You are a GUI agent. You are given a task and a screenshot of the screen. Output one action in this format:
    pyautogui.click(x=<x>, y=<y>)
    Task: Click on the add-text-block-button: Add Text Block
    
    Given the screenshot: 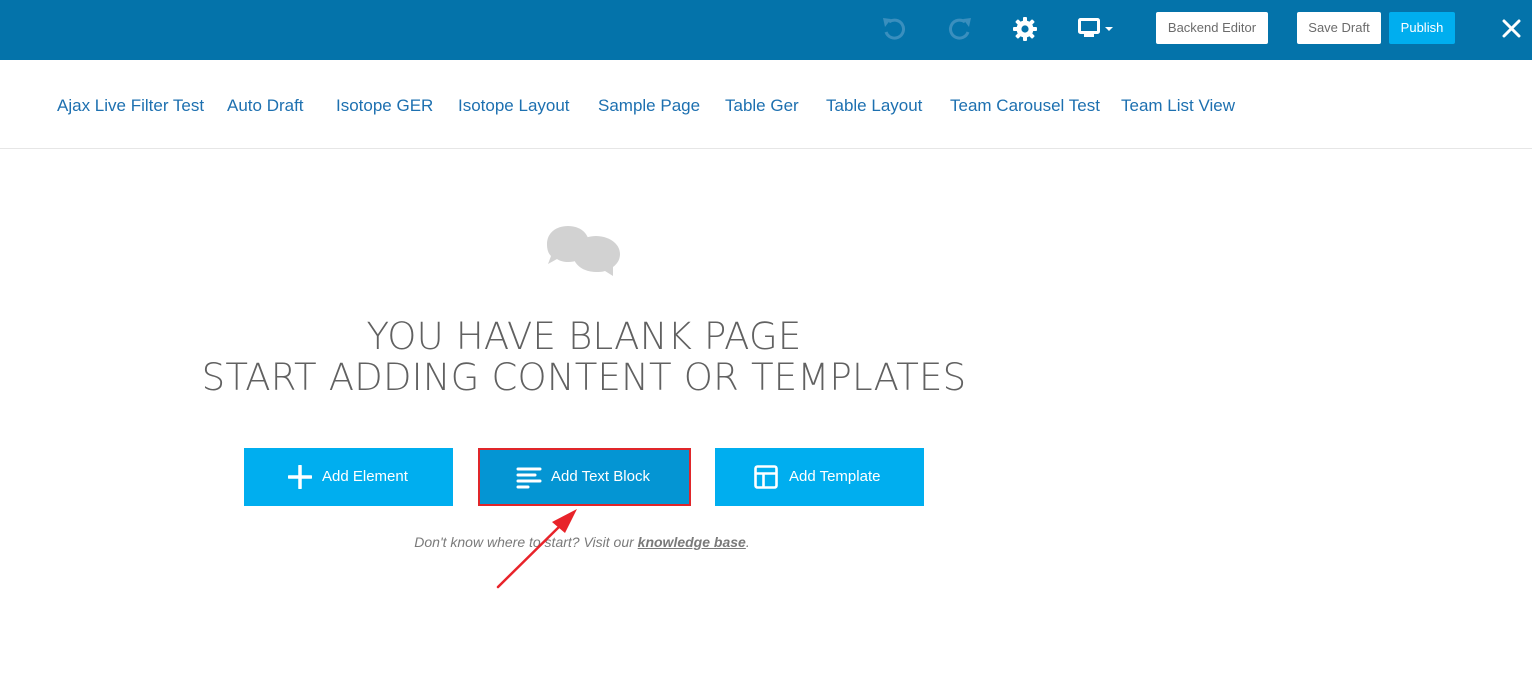 What is the action you would take?
    pyautogui.click(x=584, y=477)
    